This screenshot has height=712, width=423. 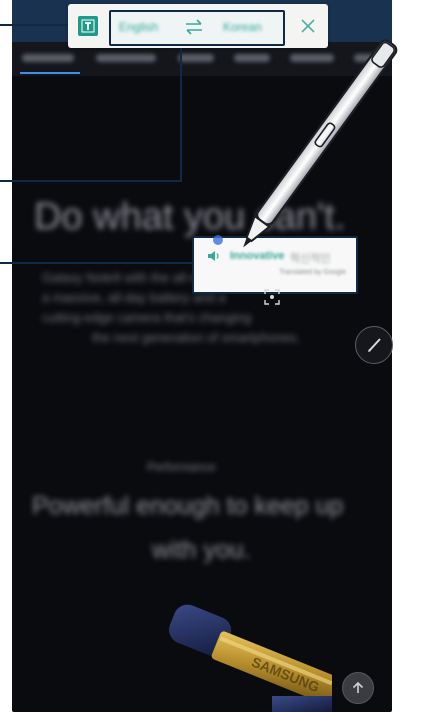 I want to click on translation-popup: Innovative 혁신적인 Translated by Google, so click(x=275, y=265).